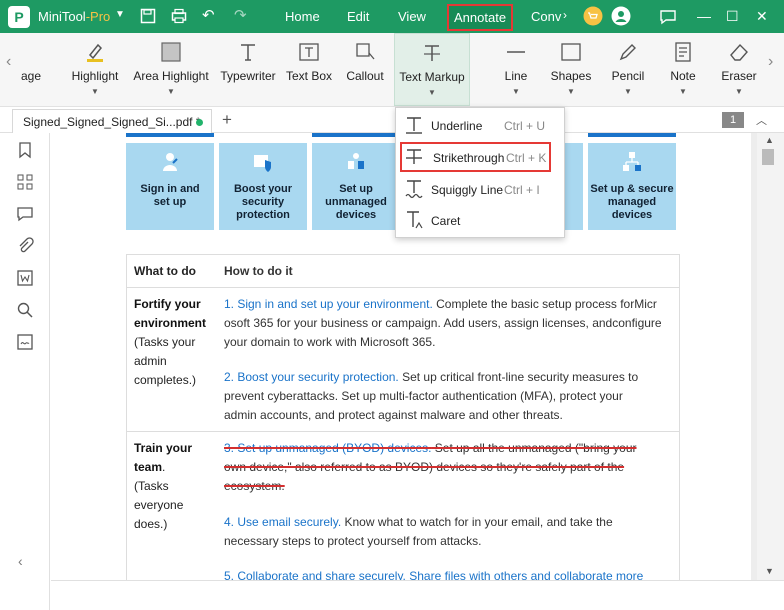  What do you see at coordinates (761, 120) in the screenshot?
I see `chevron-up-icon: ︿` at bounding box center [761, 120].